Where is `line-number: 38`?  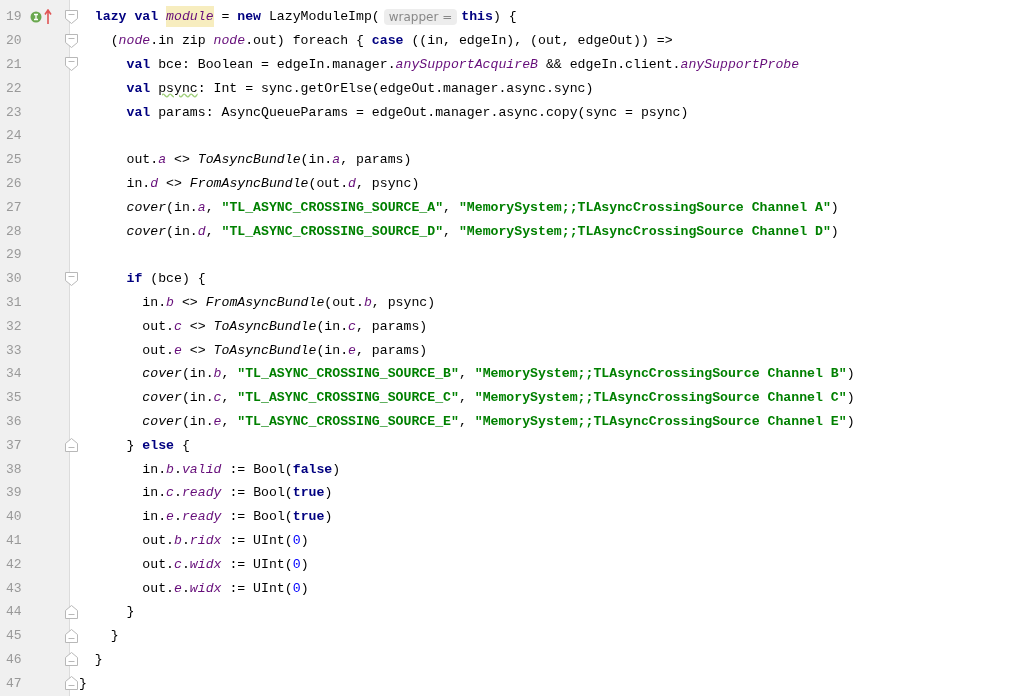 line-number: 38 is located at coordinates (14, 469).